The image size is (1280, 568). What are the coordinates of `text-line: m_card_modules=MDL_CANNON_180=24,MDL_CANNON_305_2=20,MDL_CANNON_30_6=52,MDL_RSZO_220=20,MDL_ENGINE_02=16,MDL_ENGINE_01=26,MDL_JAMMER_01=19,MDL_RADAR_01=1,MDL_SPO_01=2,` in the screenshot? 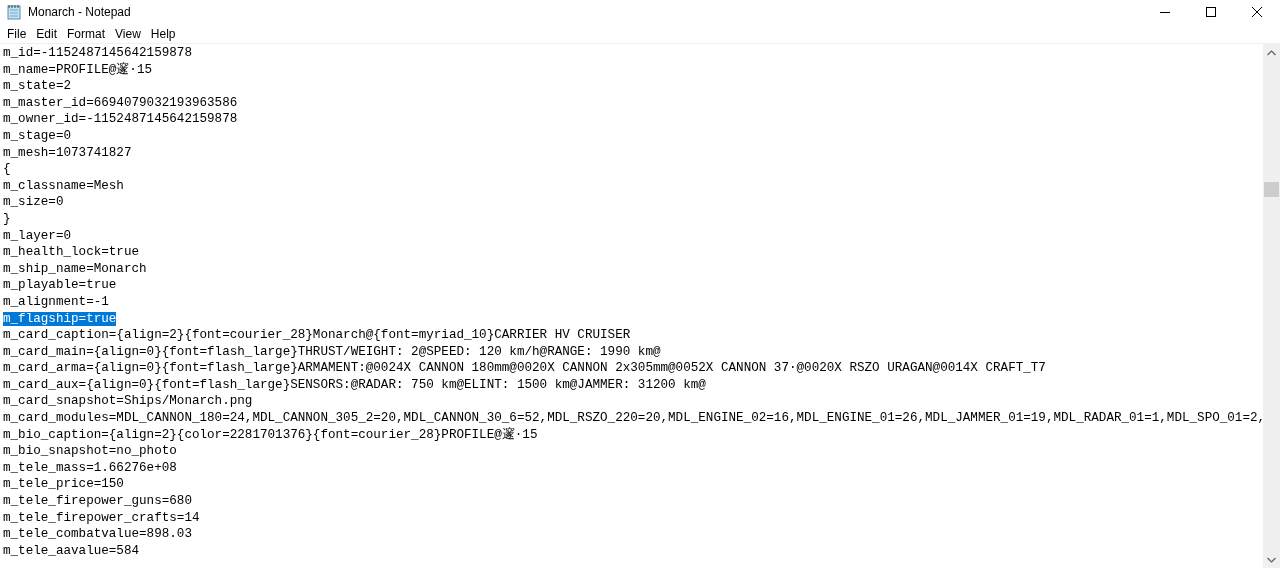 It's located at (633, 418).